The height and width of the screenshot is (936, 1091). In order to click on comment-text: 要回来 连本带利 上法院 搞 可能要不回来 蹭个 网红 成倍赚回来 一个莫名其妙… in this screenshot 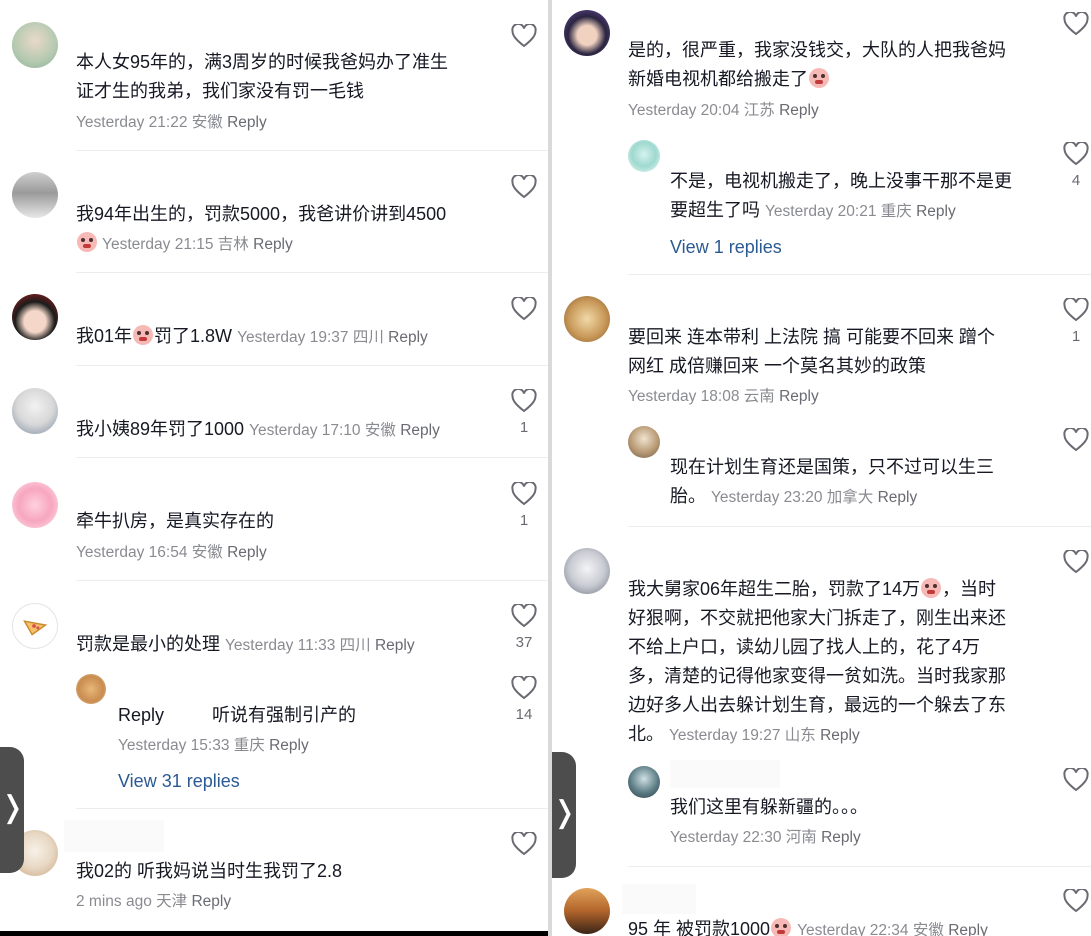, I will do `click(812, 351)`.